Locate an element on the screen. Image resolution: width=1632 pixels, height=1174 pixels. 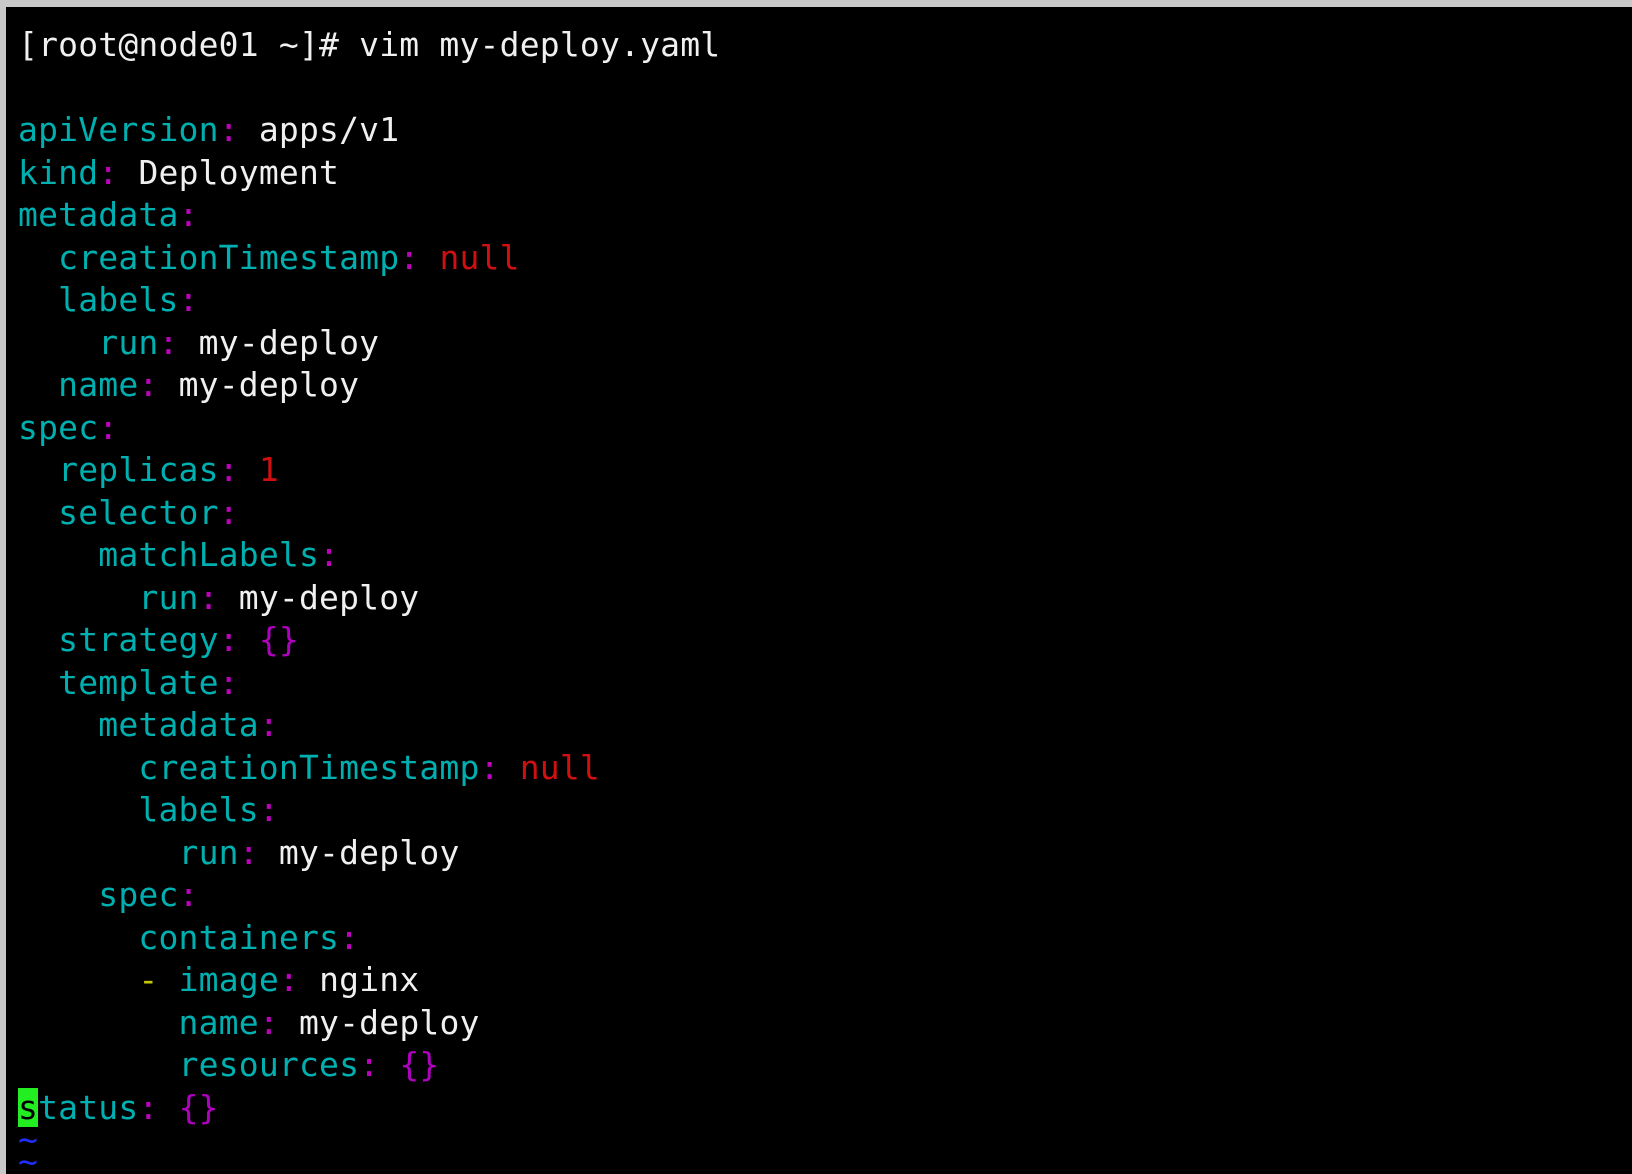
yaml-line: resources: {} is located at coordinates (369, 1065).